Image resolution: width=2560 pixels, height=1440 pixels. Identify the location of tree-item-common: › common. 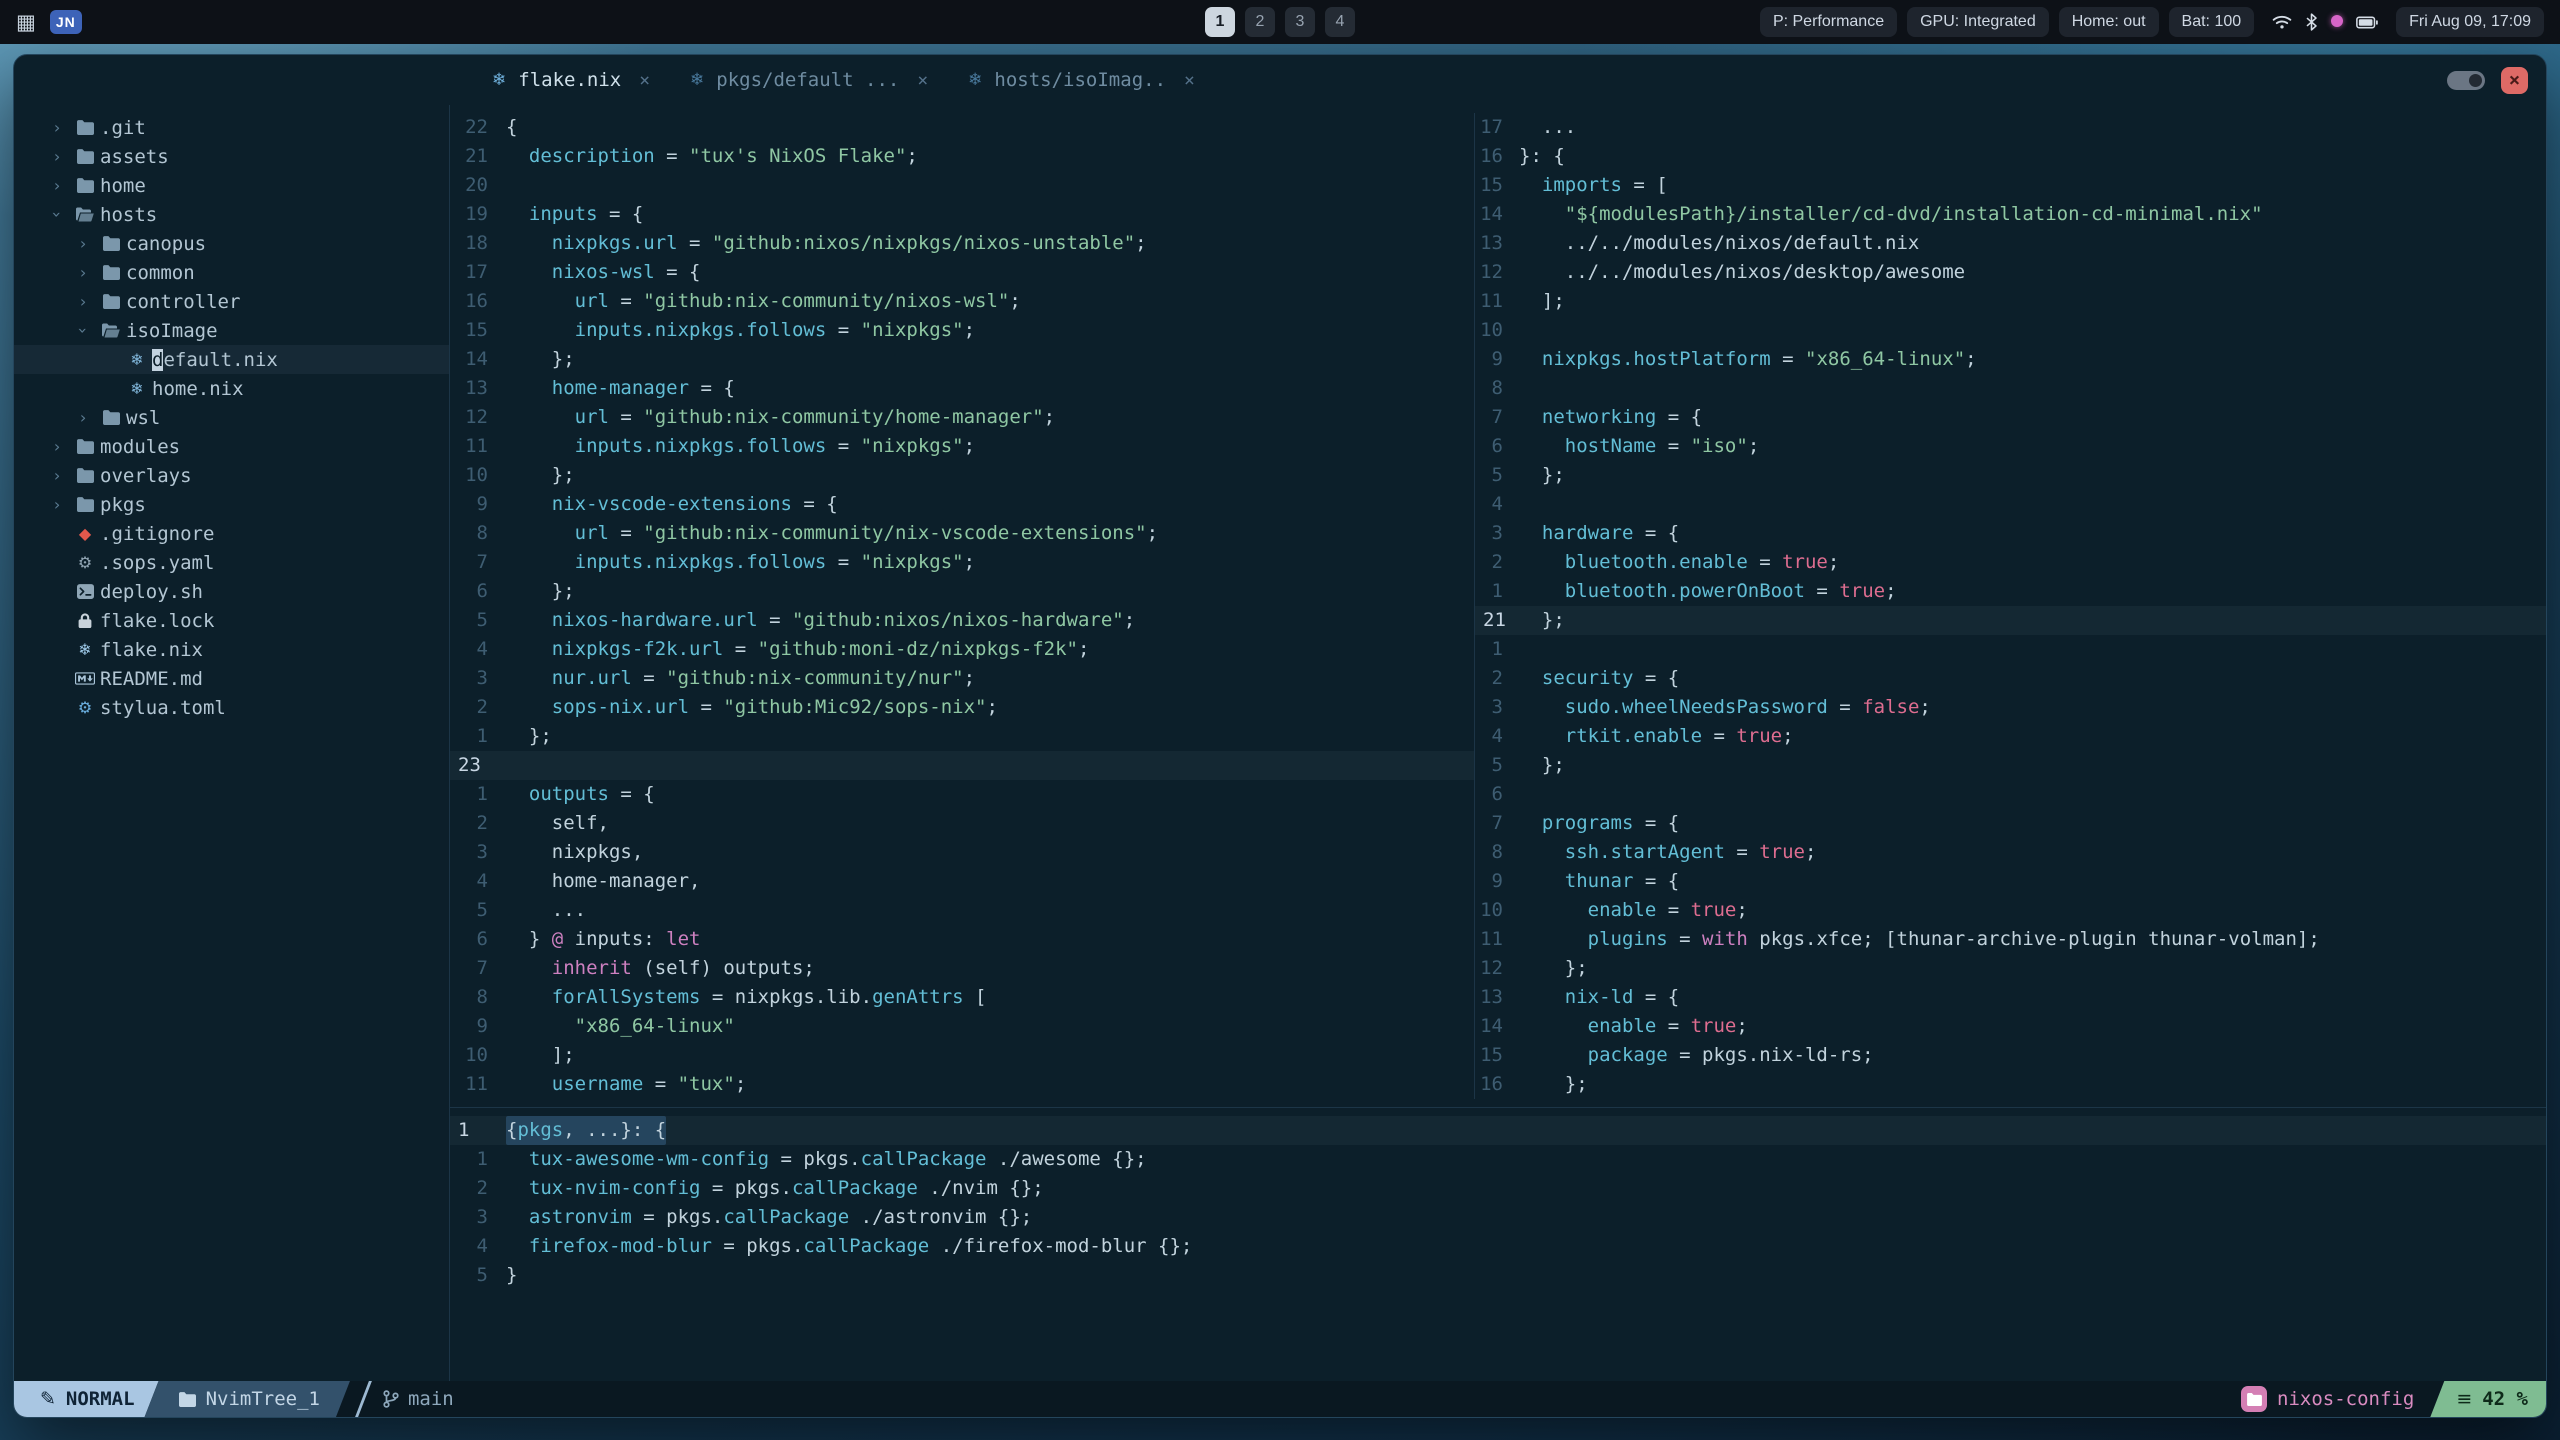
(231, 272).